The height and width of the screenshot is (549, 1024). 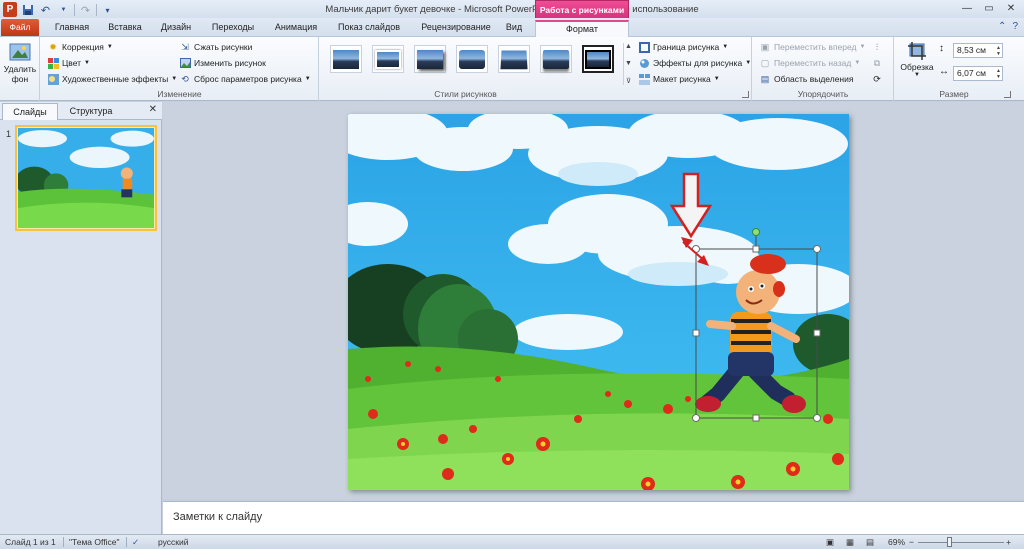 I want to click on resize-handle-s, so click(x=756, y=418).